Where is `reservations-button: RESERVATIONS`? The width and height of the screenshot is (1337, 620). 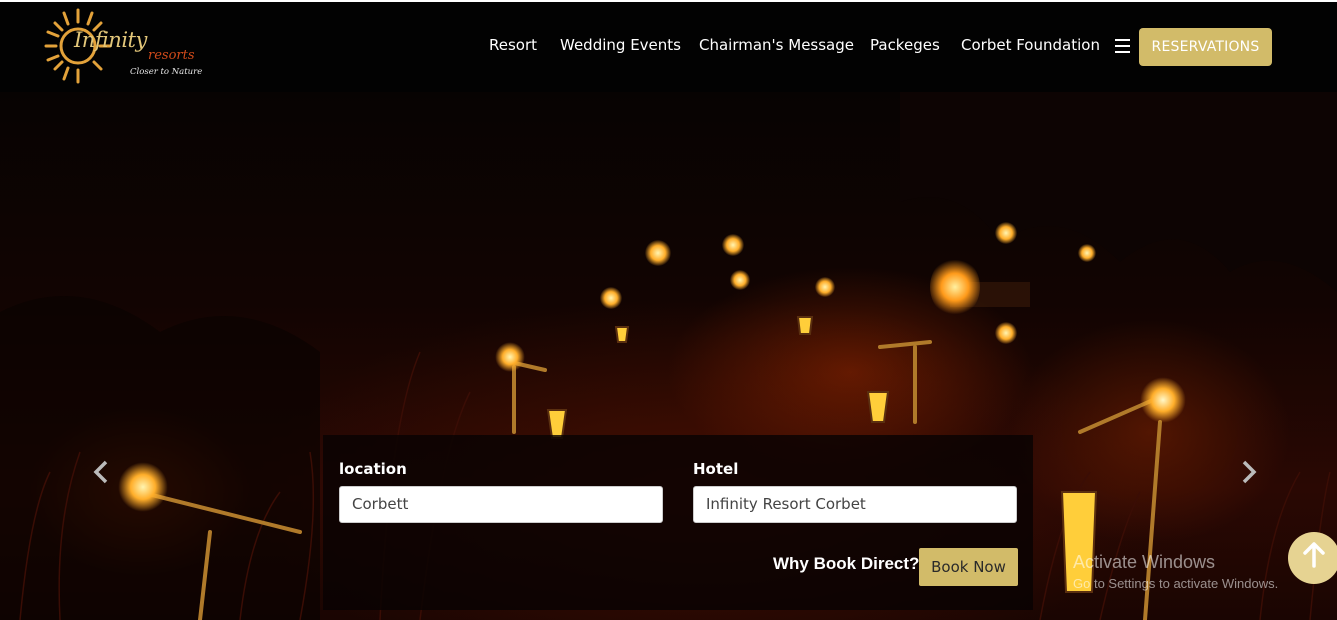 reservations-button: RESERVATIONS is located at coordinates (1205, 47).